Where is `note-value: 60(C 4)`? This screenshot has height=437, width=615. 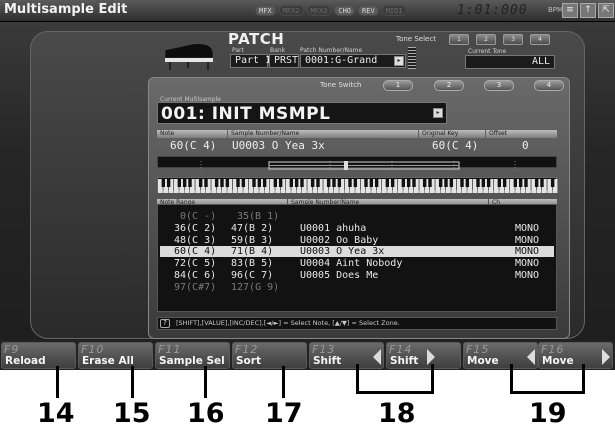
note-value: 60(C 4) is located at coordinates (193, 145).